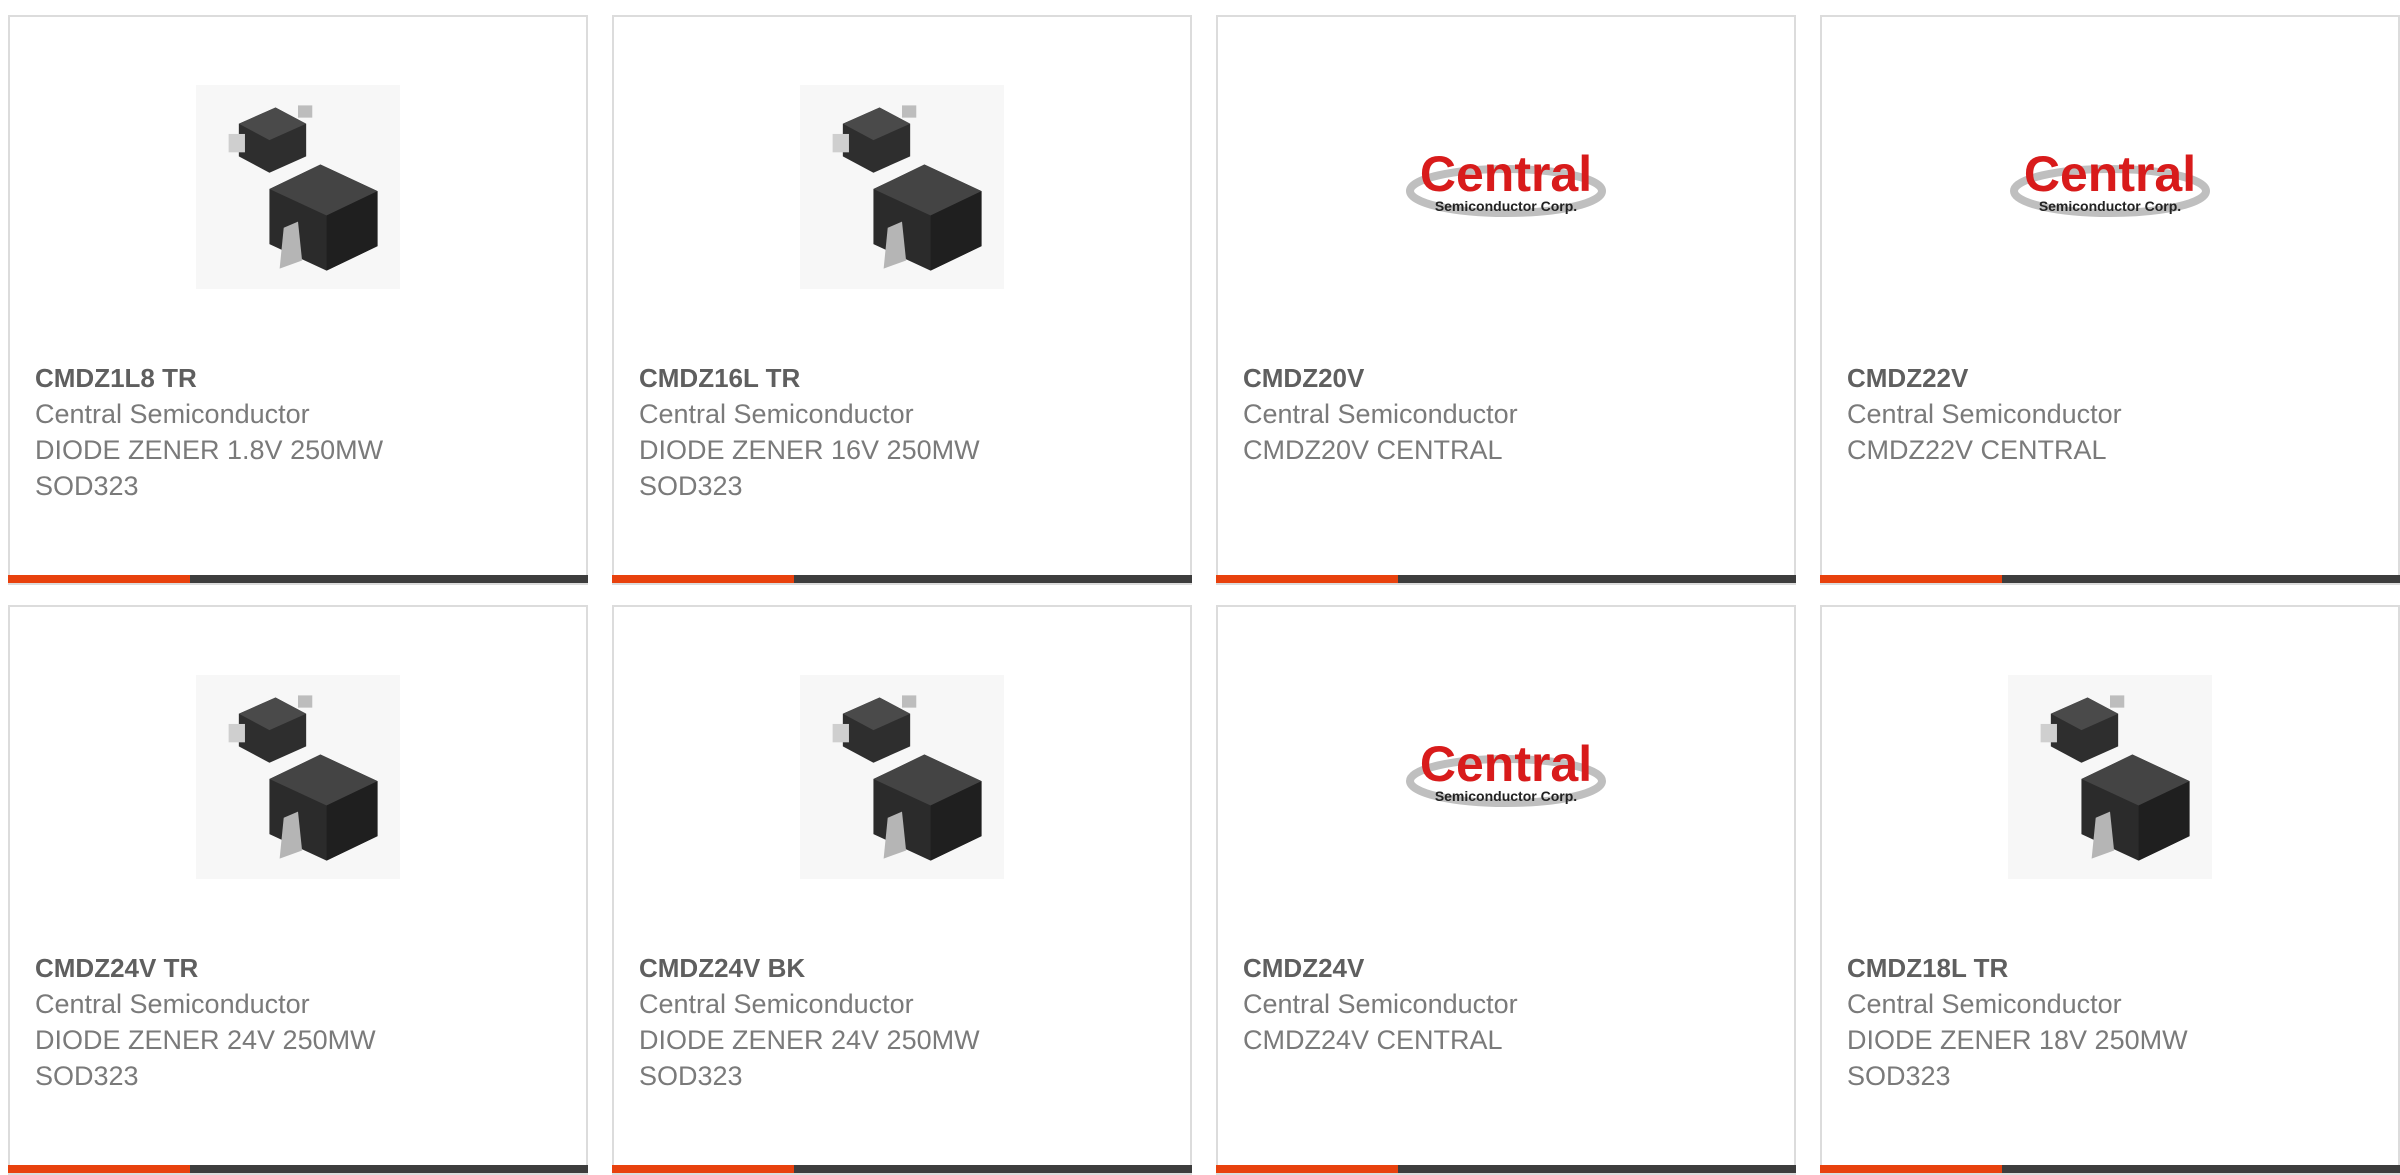  I want to click on description: CMDZ24V CENTRAL, so click(1373, 1040).